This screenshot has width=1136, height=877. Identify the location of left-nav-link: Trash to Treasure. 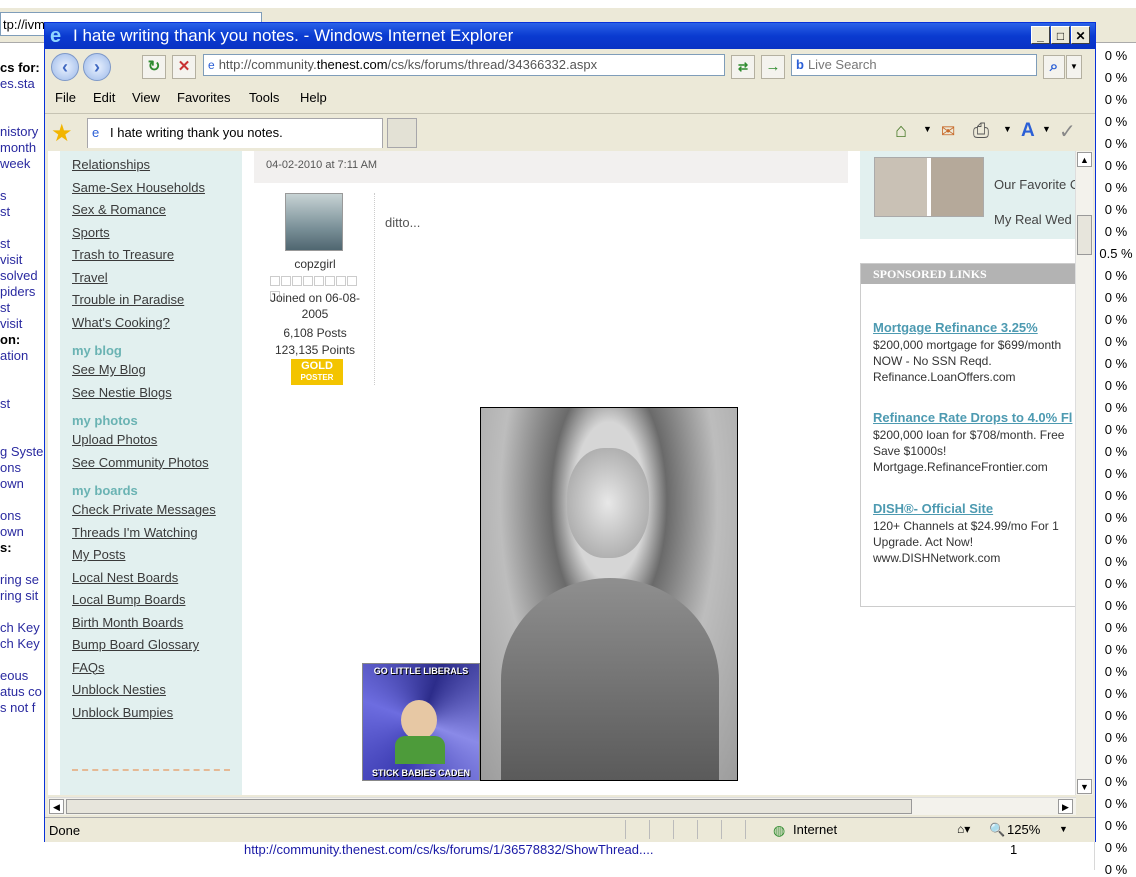
(123, 254).